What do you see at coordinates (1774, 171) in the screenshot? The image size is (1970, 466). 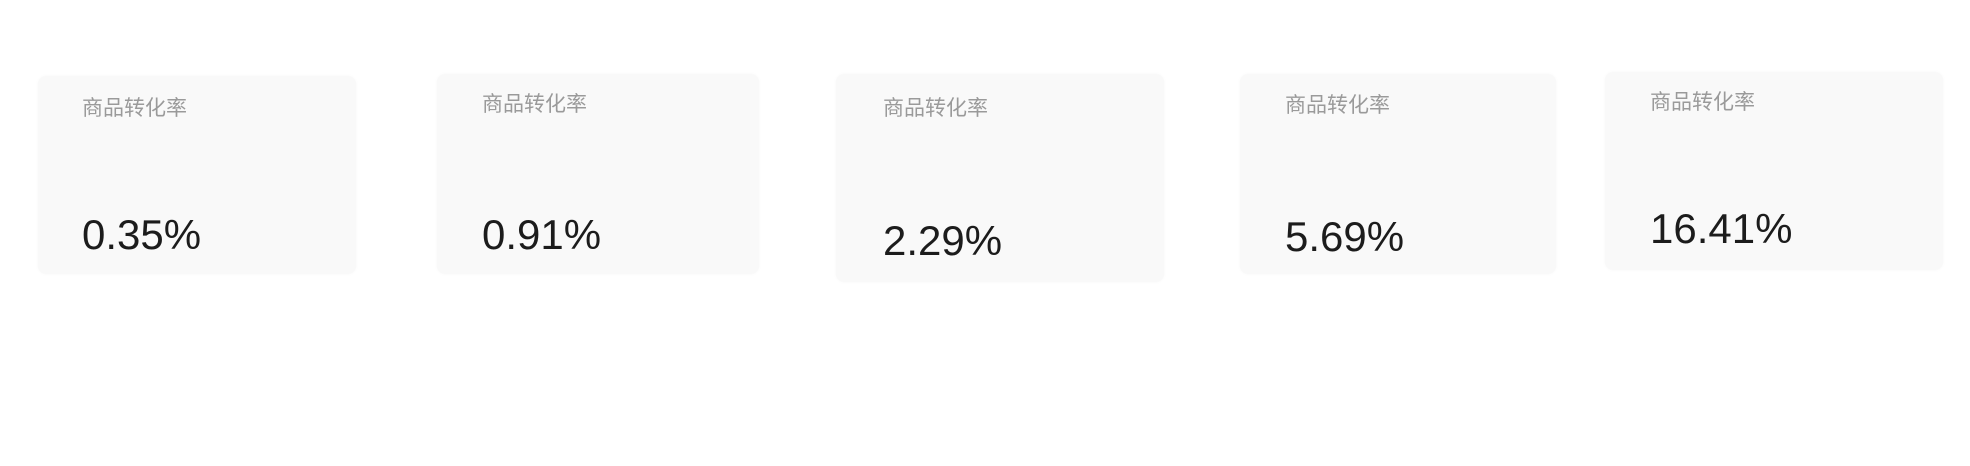 I see `metric-card-5: 商品转化率 16.41%` at bounding box center [1774, 171].